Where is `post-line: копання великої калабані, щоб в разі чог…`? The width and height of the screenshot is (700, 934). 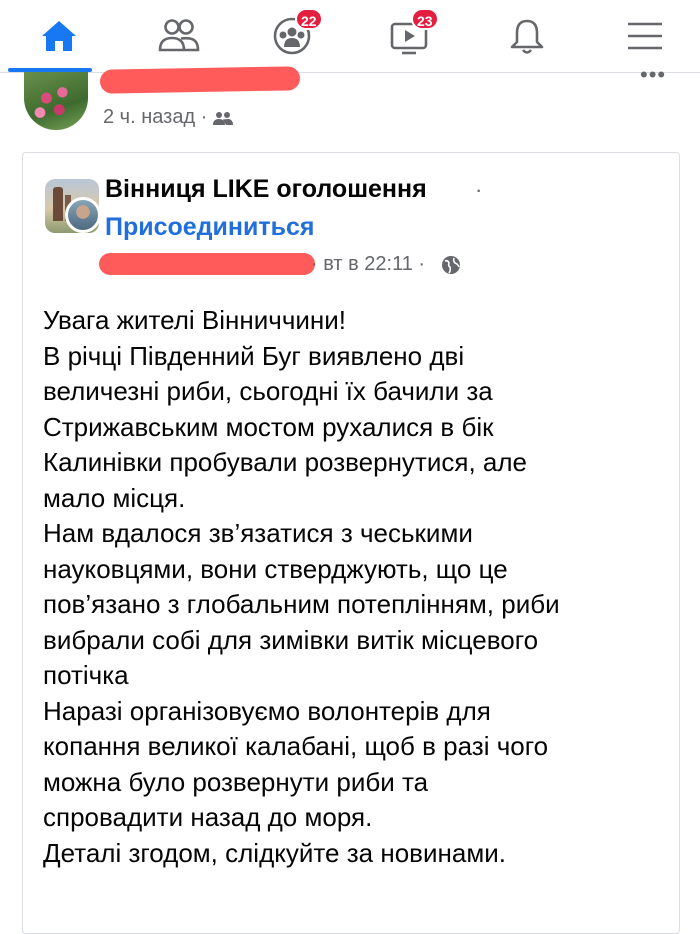
post-line: копання великої калабані, щоб в разі чог… is located at coordinates (296, 746).